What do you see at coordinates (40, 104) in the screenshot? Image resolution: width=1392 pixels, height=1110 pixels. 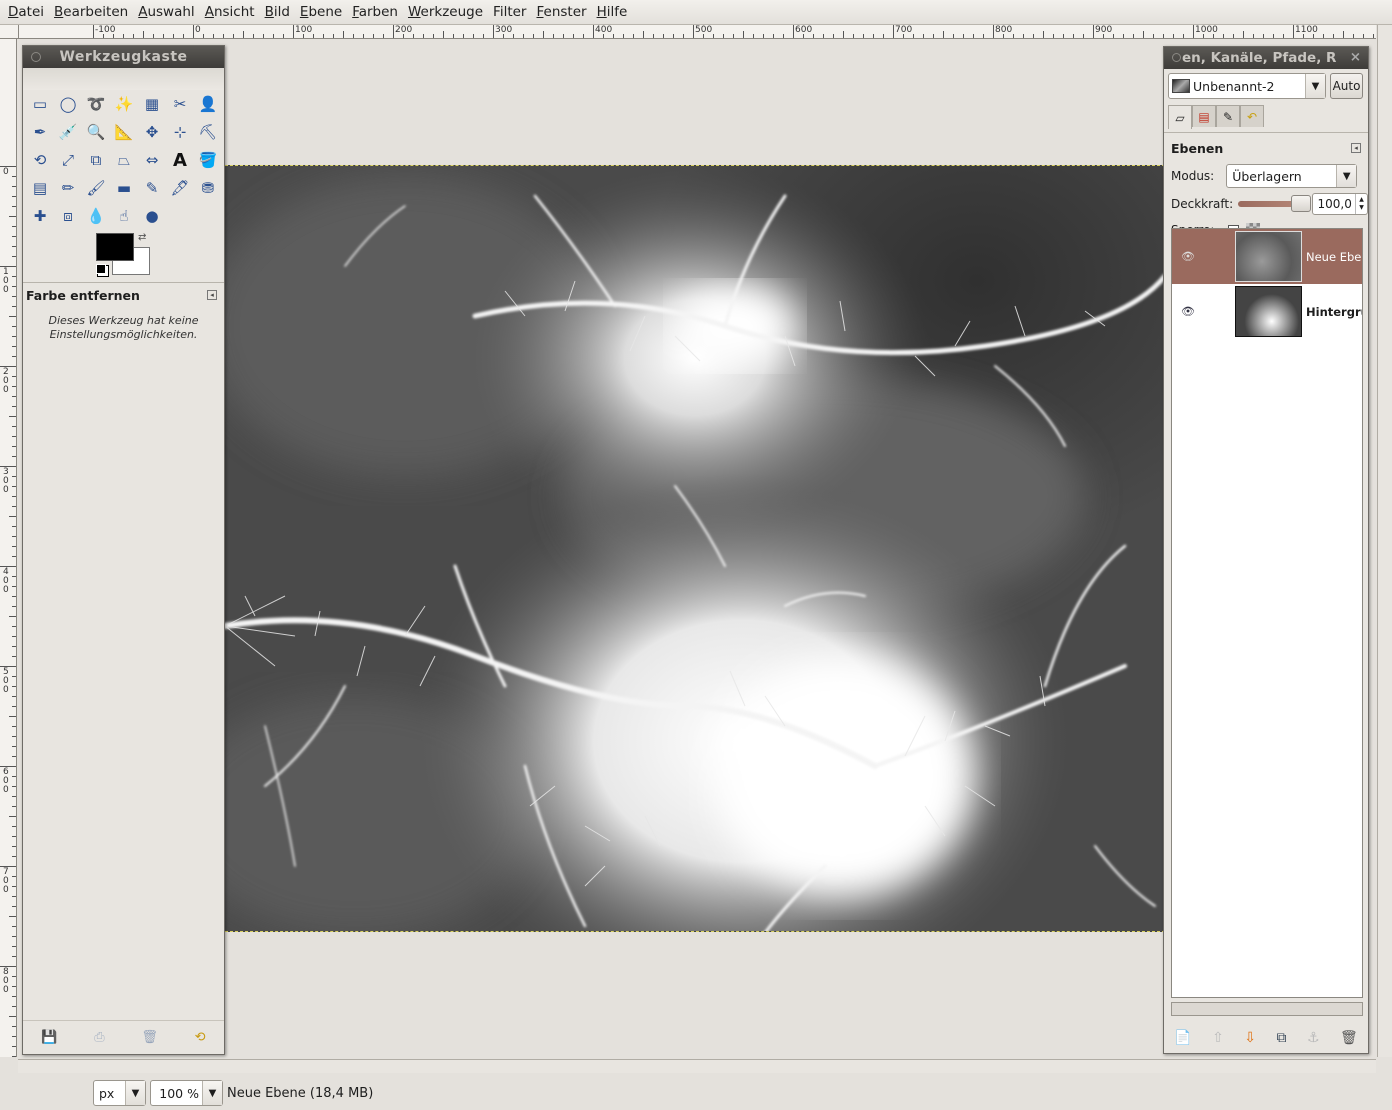 I see `rect-select-icon: ▭` at bounding box center [40, 104].